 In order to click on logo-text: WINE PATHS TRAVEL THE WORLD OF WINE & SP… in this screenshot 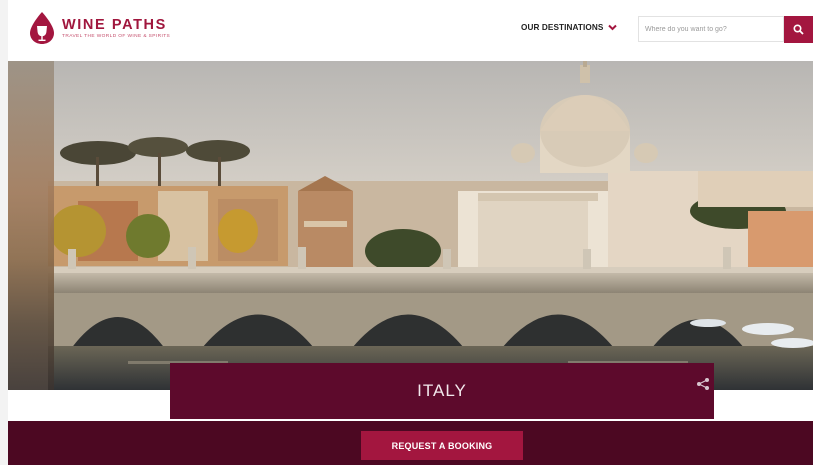, I will do `click(116, 28)`.